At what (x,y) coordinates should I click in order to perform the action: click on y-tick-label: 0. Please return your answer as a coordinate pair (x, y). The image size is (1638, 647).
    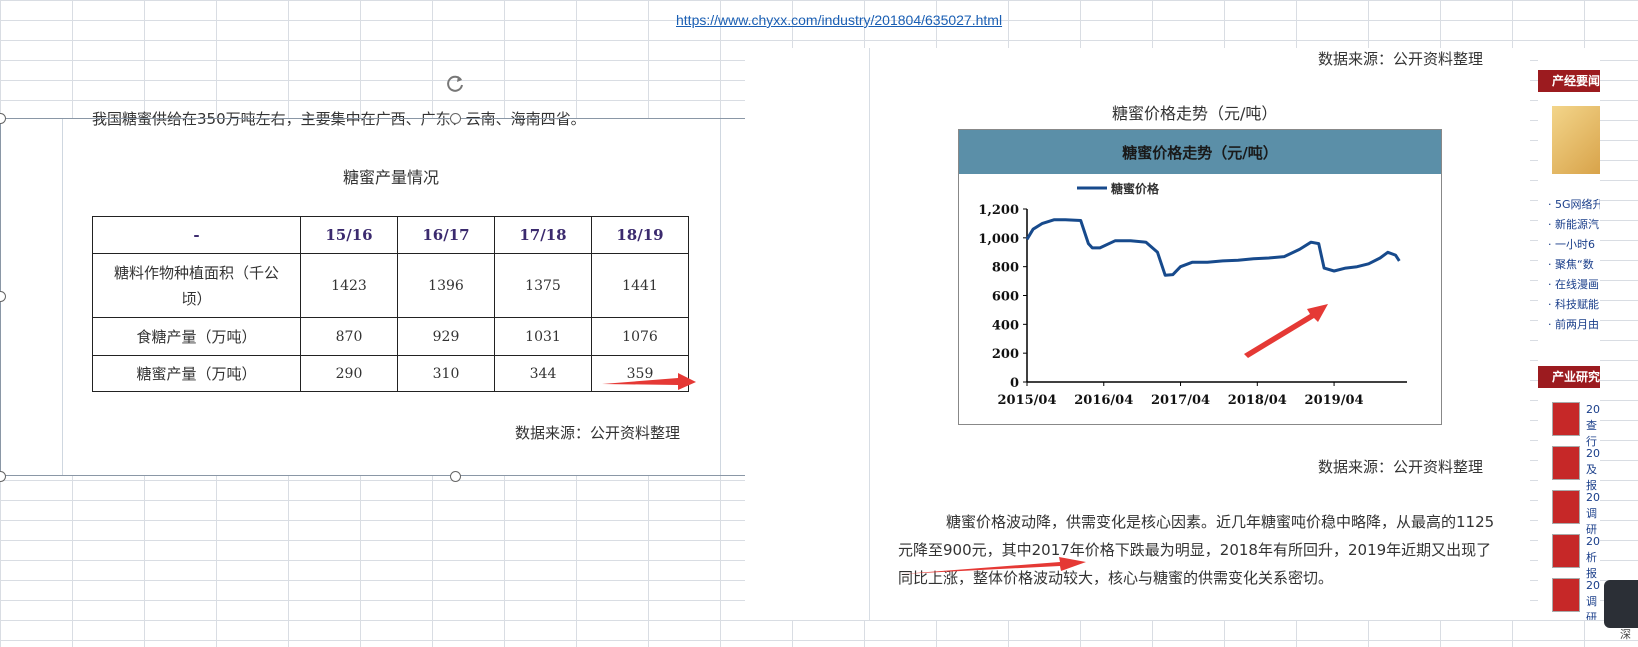
    Looking at the image, I should click on (1014, 383).